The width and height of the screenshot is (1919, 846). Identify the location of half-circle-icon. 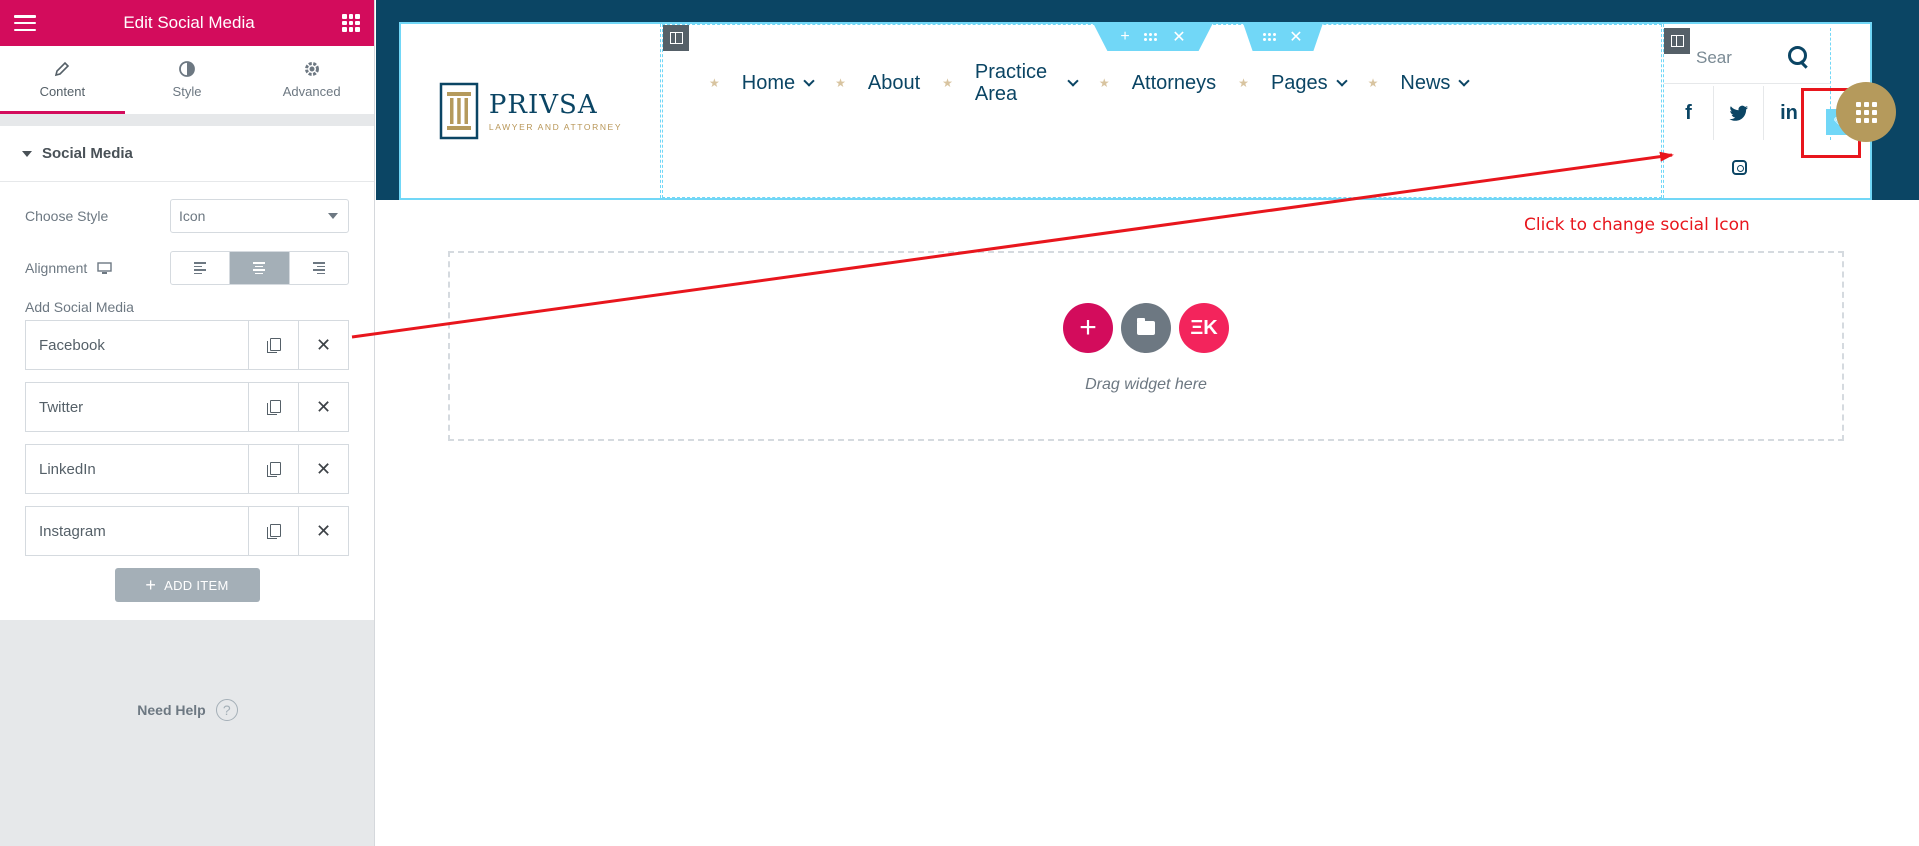
(187, 69).